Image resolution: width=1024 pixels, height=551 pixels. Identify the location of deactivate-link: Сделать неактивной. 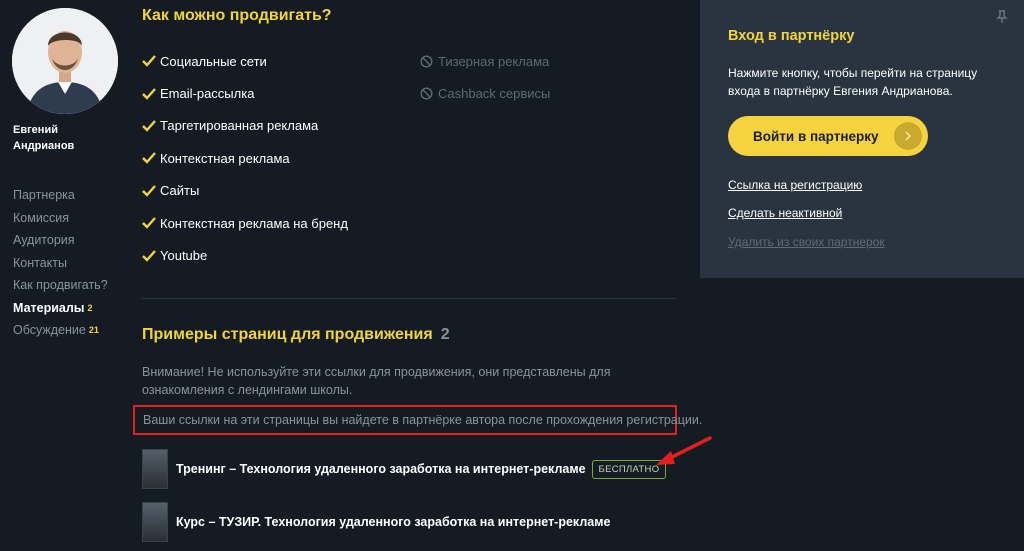
(785, 213).